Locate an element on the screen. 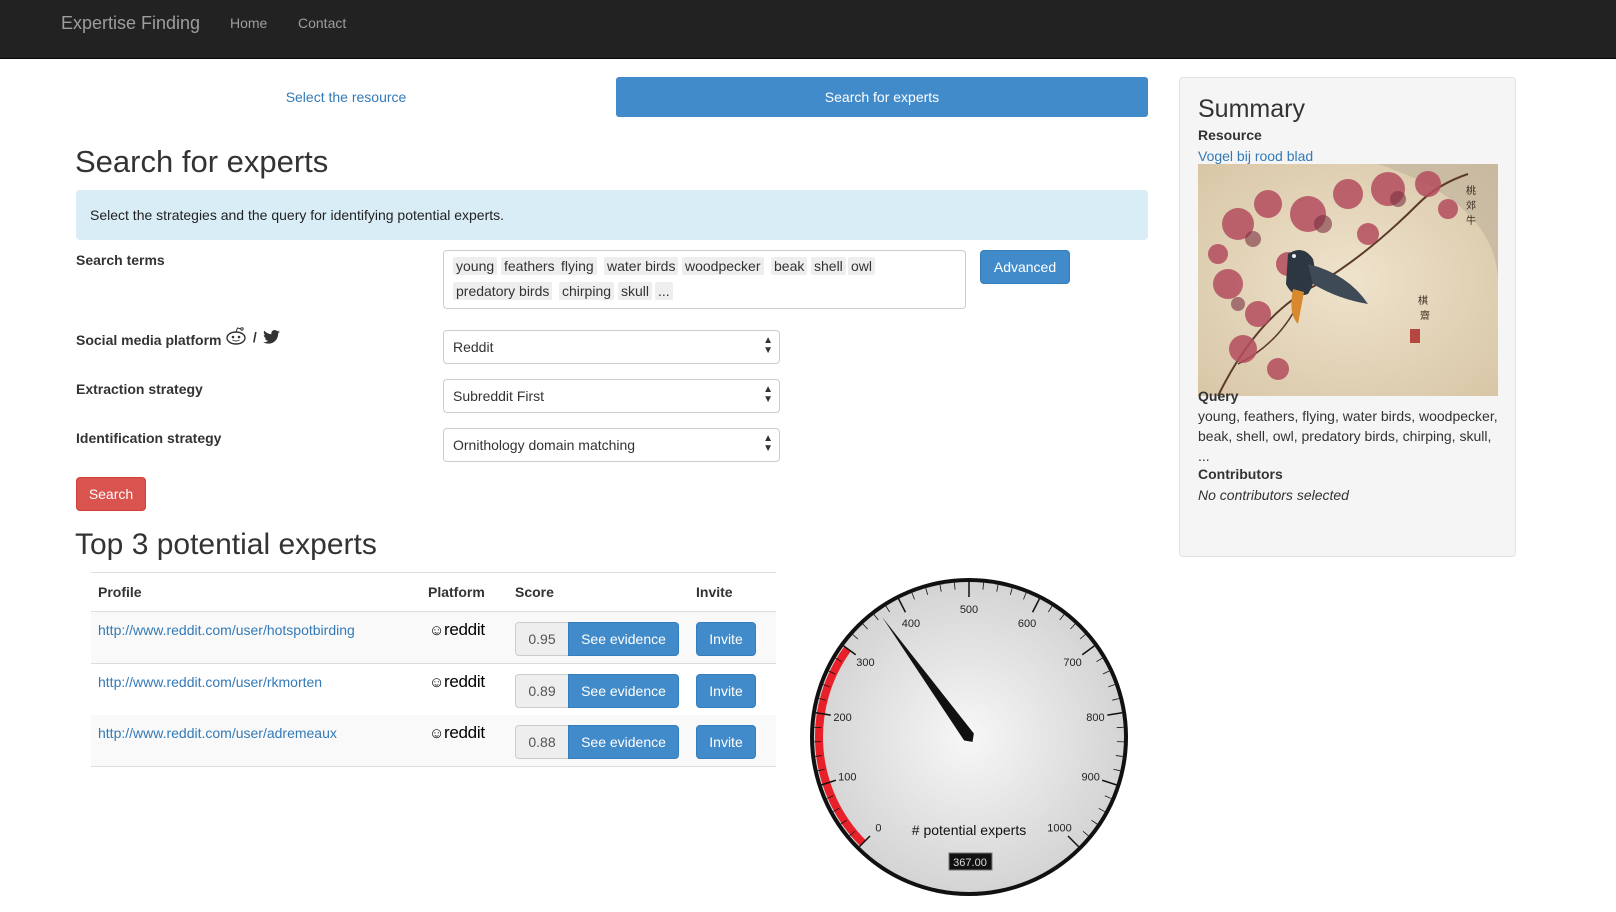 The width and height of the screenshot is (1616, 912). score-value: 0.88 is located at coordinates (541, 742).